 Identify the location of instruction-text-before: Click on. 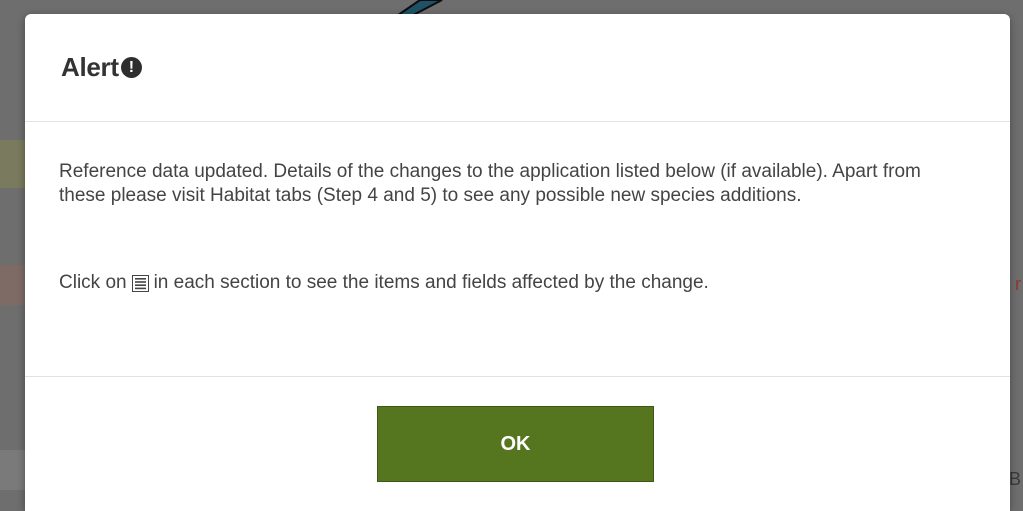
(93, 282).